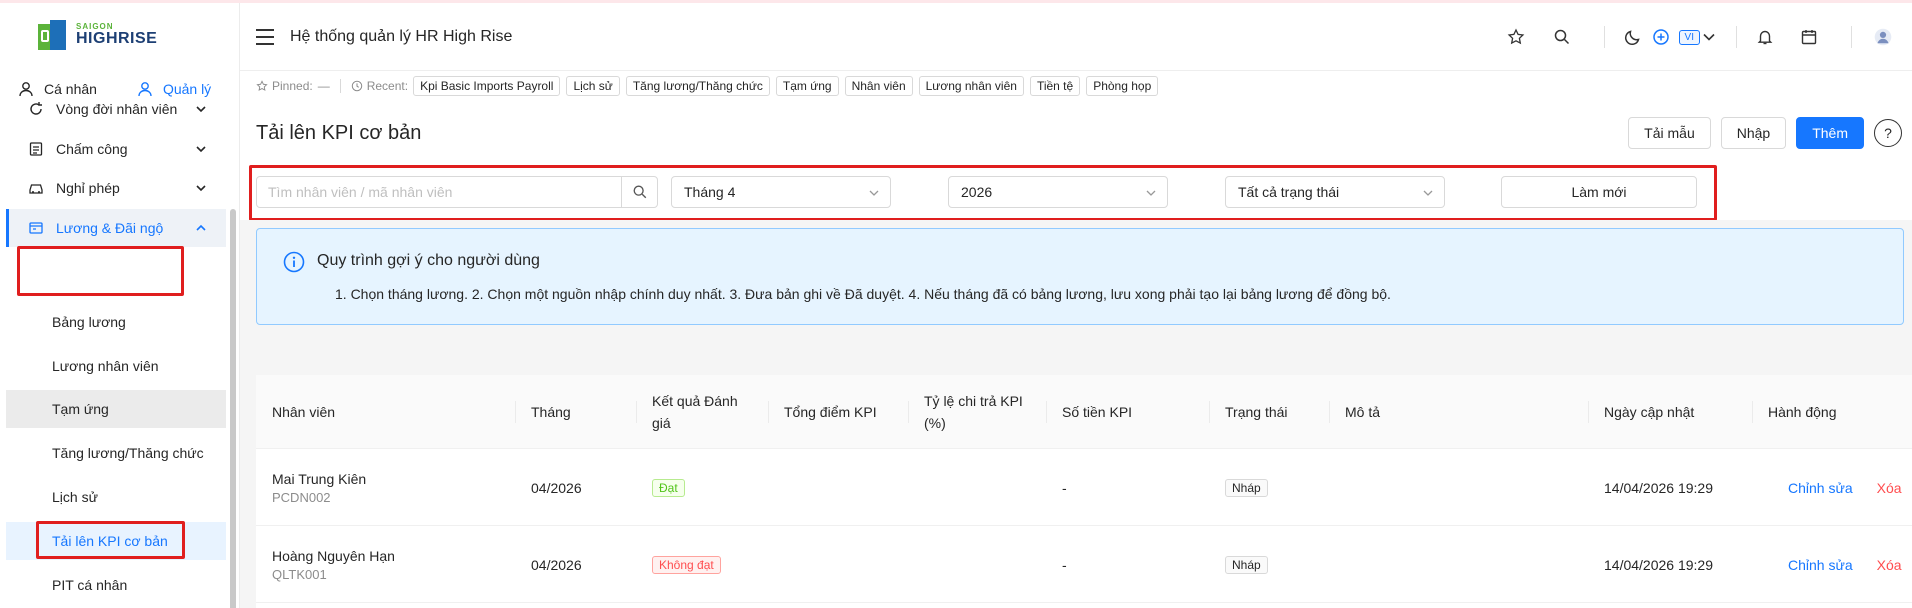 This screenshot has width=1912, height=608. What do you see at coordinates (1661, 37) in the screenshot?
I see `add-circle-icon` at bounding box center [1661, 37].